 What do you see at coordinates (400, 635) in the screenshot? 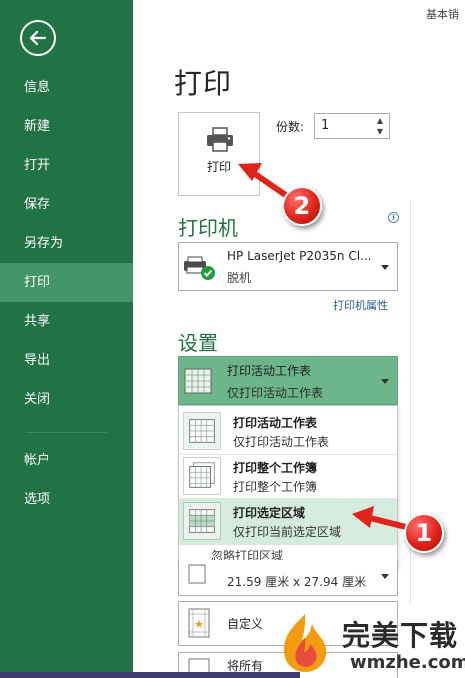
I see `watermark-brand: 完美下载` at bounding box center [400, 635].